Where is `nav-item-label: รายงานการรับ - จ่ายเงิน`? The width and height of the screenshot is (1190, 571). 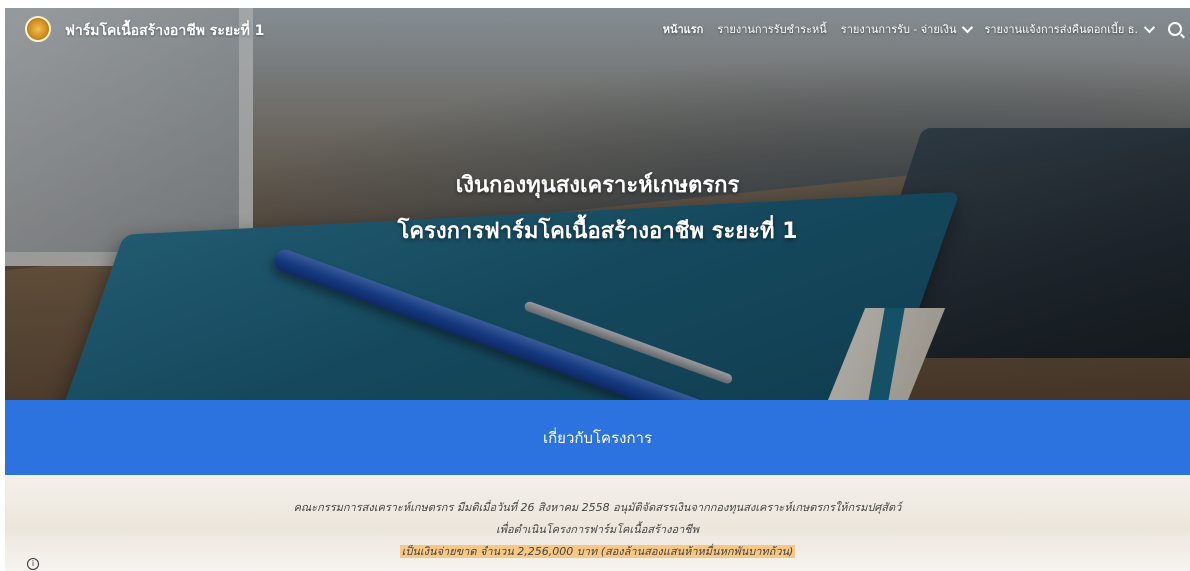
nav-item-label: รายงานการรับ - จ่ายเงิน is located at coordinates (898, 29).